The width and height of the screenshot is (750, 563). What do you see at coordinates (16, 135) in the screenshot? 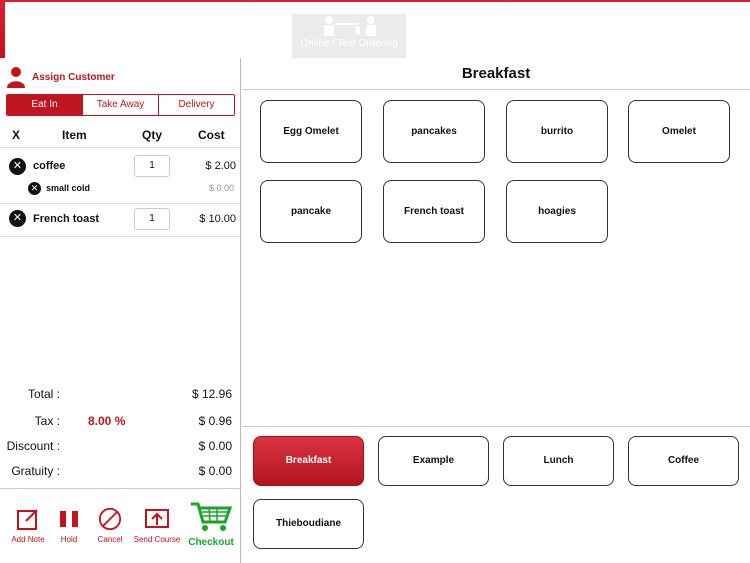
I see `header-remove: X` at bounding box center [16, 135].